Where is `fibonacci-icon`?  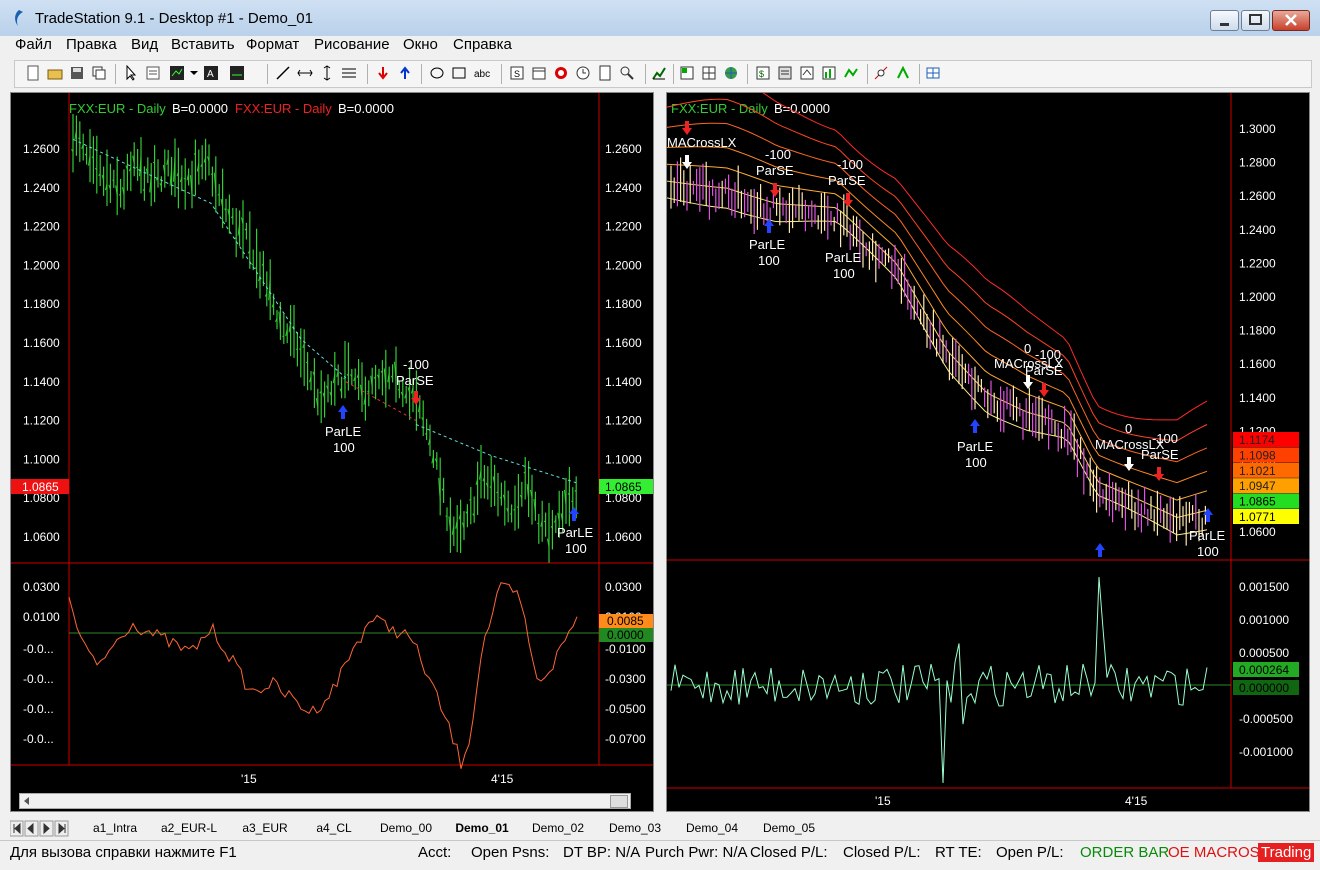 fibonacci-icon is located at coordinates (349, 73).